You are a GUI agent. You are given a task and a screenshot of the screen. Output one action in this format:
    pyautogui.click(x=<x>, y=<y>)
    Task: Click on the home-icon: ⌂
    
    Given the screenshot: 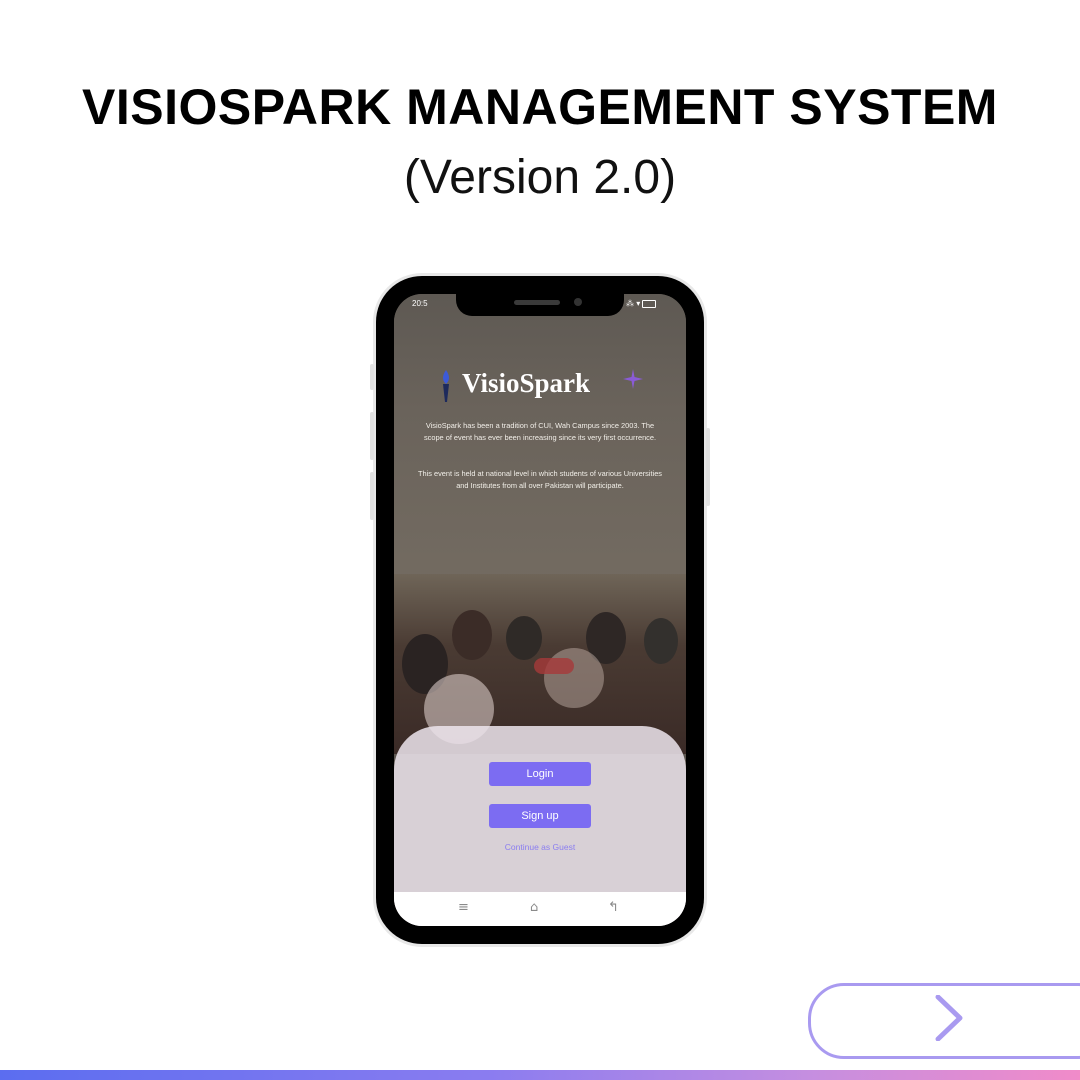 What is the action you would take?
    pyautogui.click(x=534, y=907)
    